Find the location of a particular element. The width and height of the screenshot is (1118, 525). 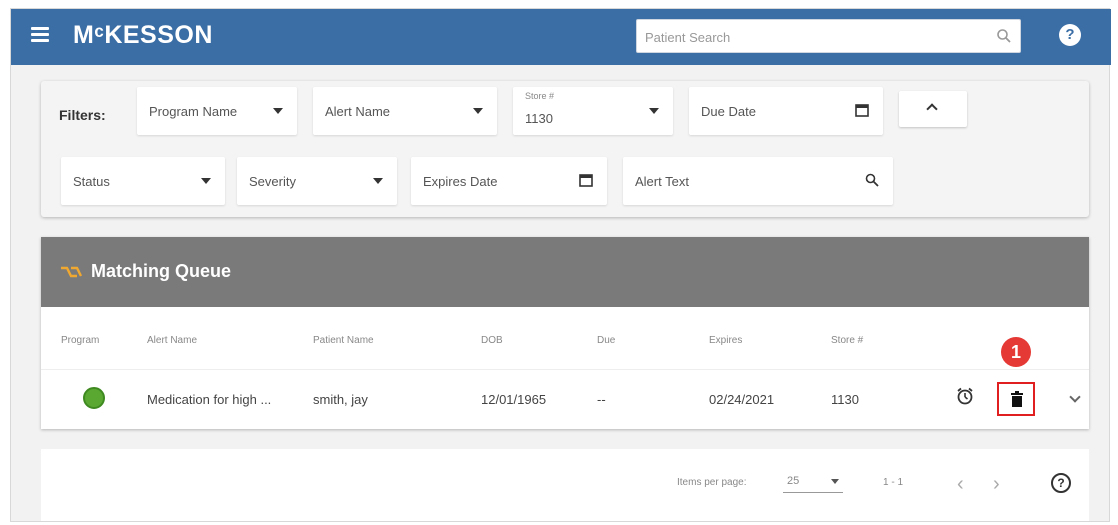

column-header-dob: DOB is located at coordinates (492, 340).